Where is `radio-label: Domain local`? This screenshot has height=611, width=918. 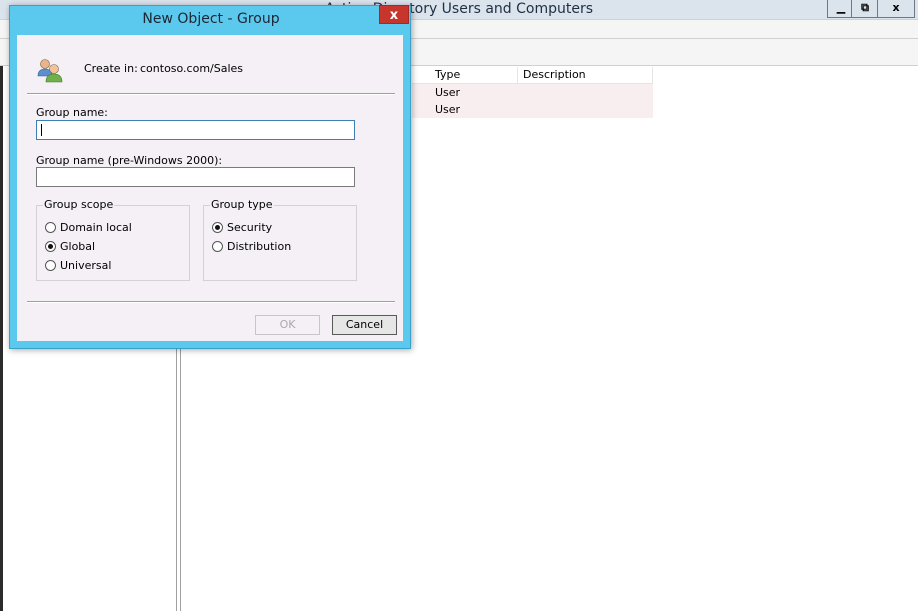
radio-label: Domain local is located at coordinates (96, 227).